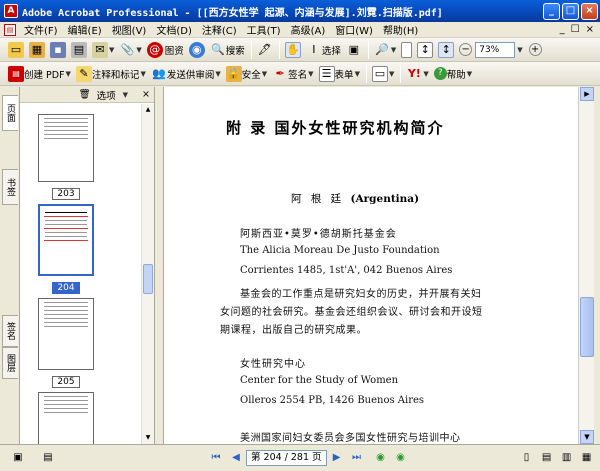 The image size is (600, 471). Describe the element at coordinates (217, 49) in the screenshot. I see `binoculars-icon: 🔍` at that location.